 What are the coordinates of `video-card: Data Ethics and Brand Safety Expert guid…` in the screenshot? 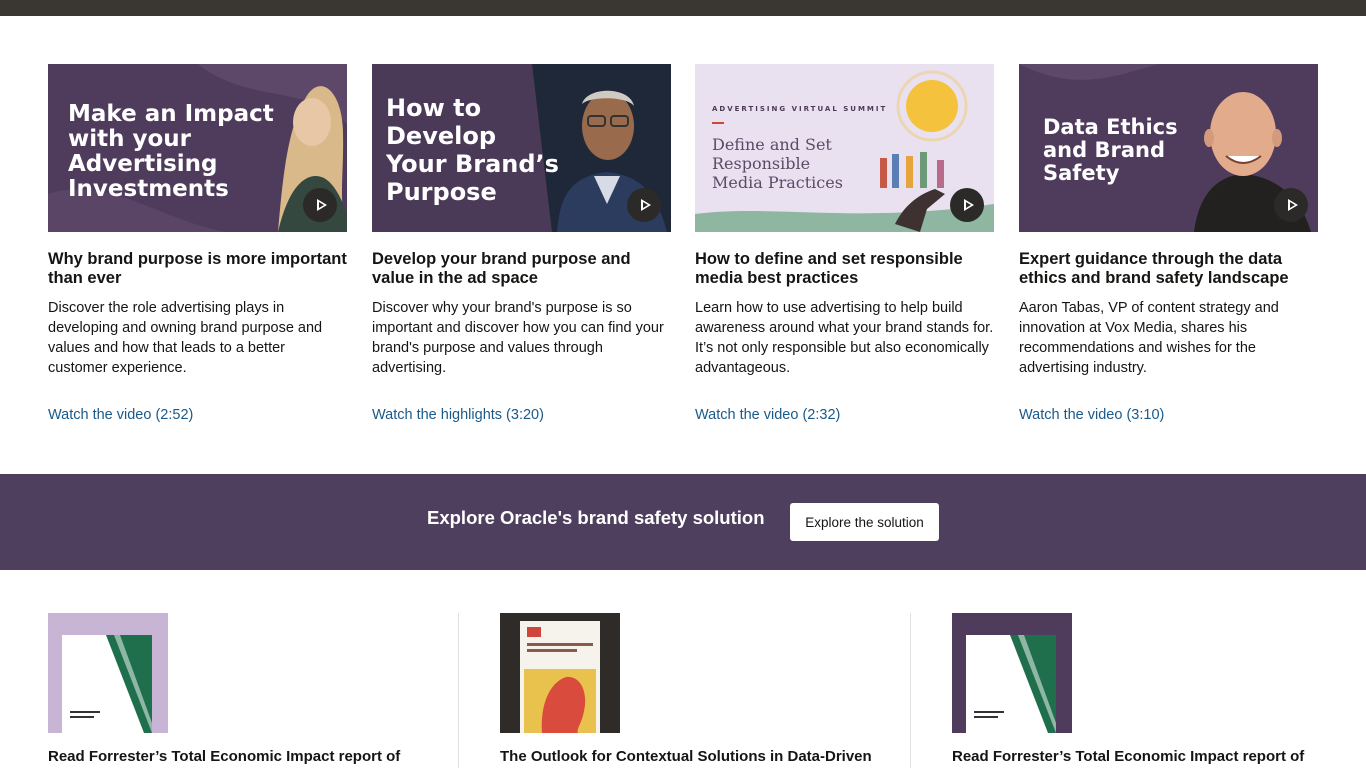 It's located at (1168, 243).